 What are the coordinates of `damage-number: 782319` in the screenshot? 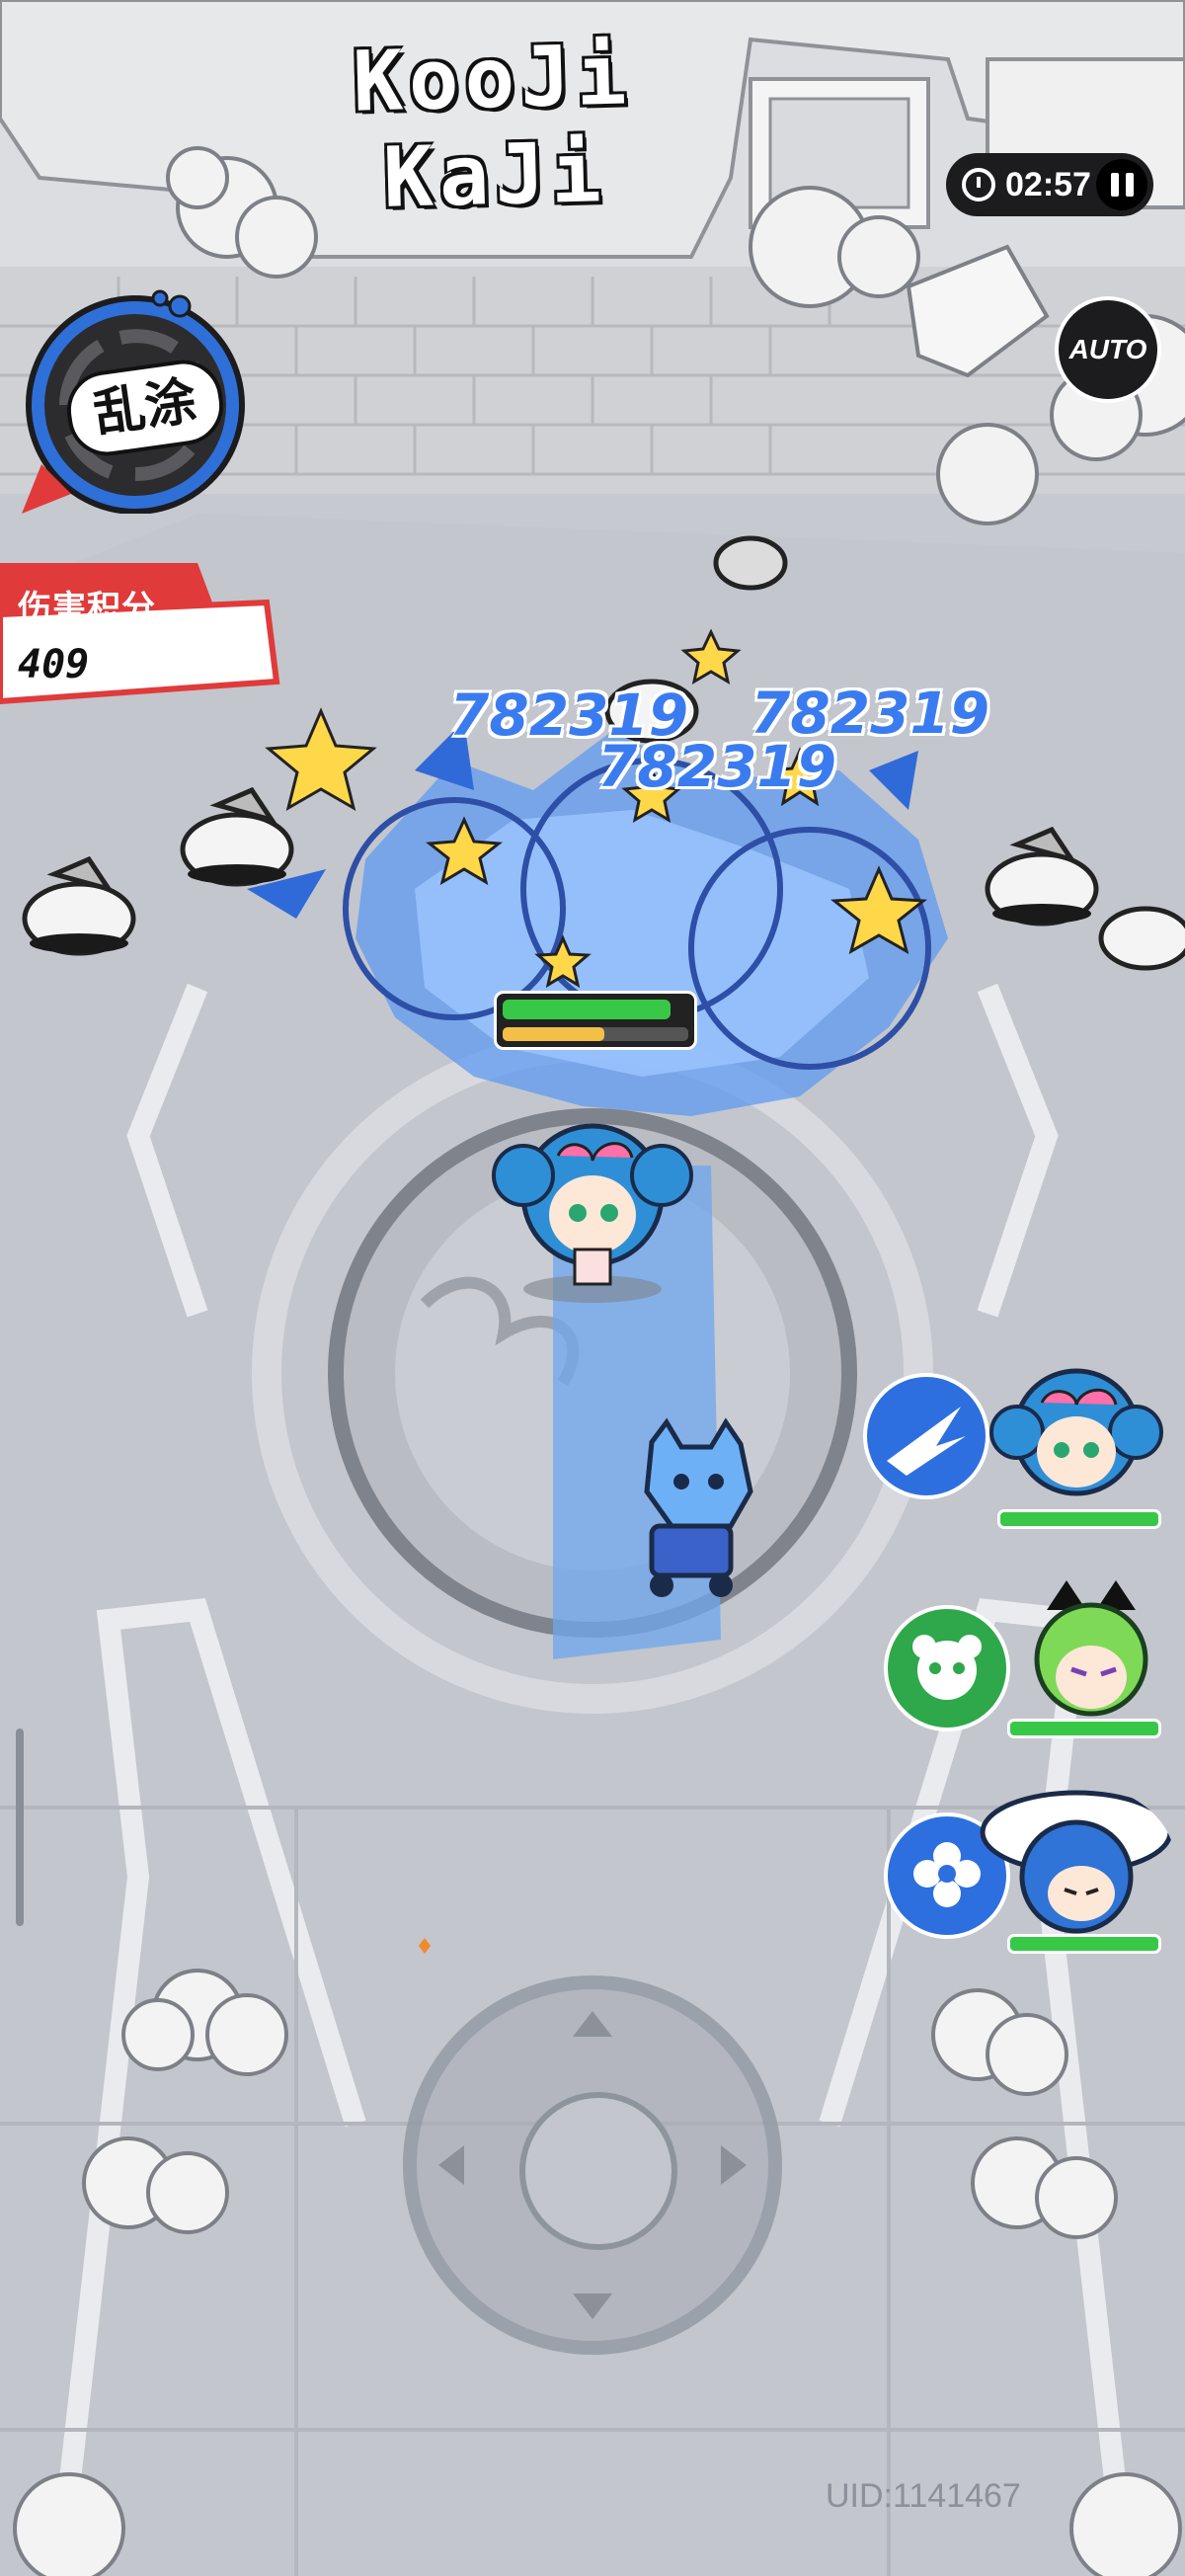 It's located at (870, 713).